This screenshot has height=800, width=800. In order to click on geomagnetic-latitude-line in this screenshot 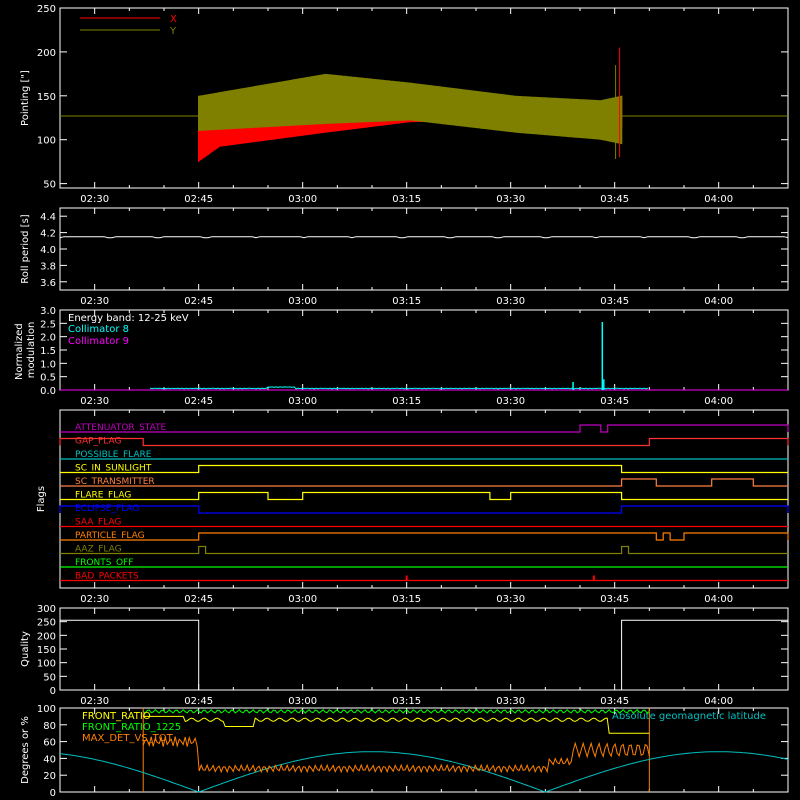, I will do `click(424, 772)`.